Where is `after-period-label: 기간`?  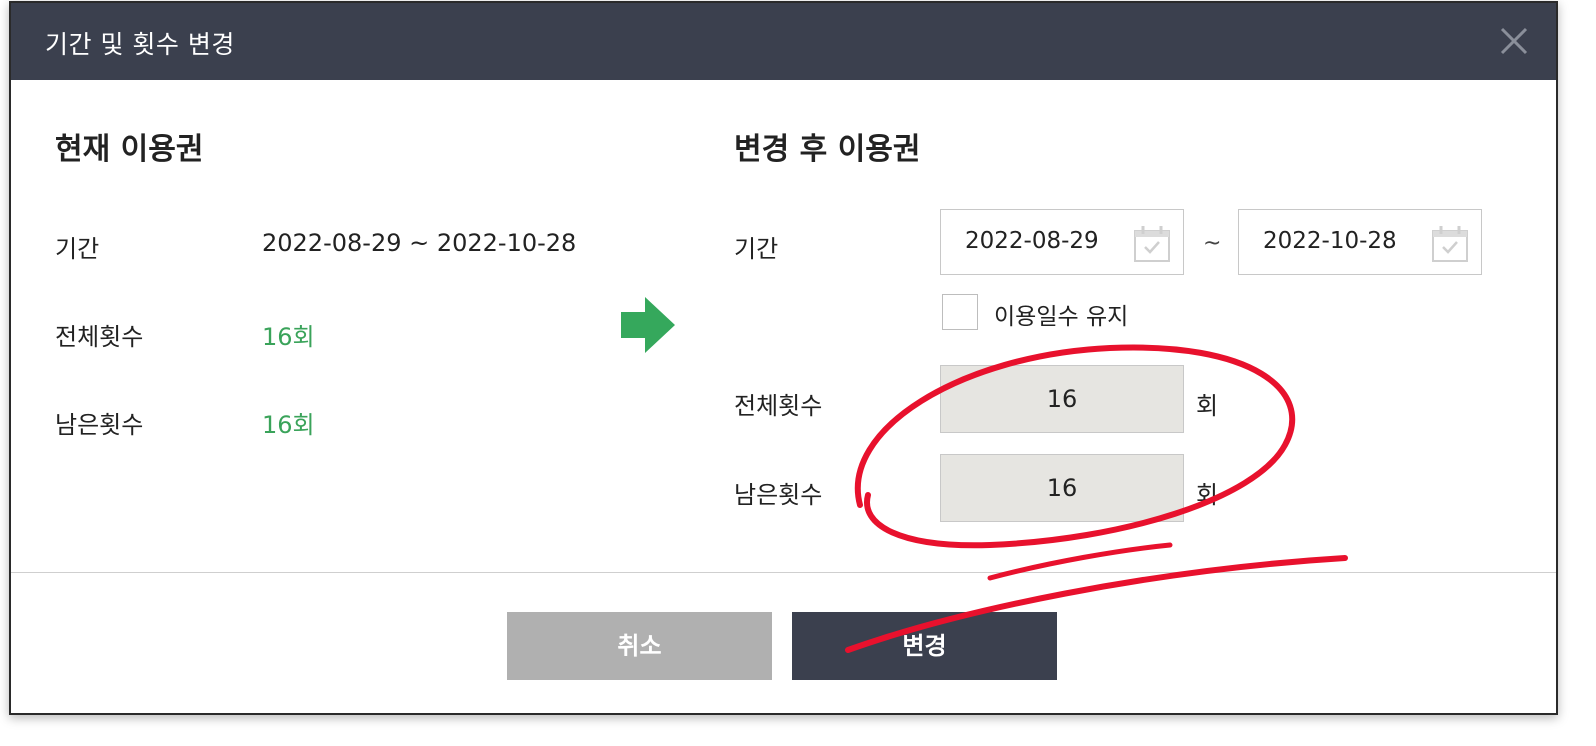 after-period-label: 기간 is located at coordinates (756, 249).